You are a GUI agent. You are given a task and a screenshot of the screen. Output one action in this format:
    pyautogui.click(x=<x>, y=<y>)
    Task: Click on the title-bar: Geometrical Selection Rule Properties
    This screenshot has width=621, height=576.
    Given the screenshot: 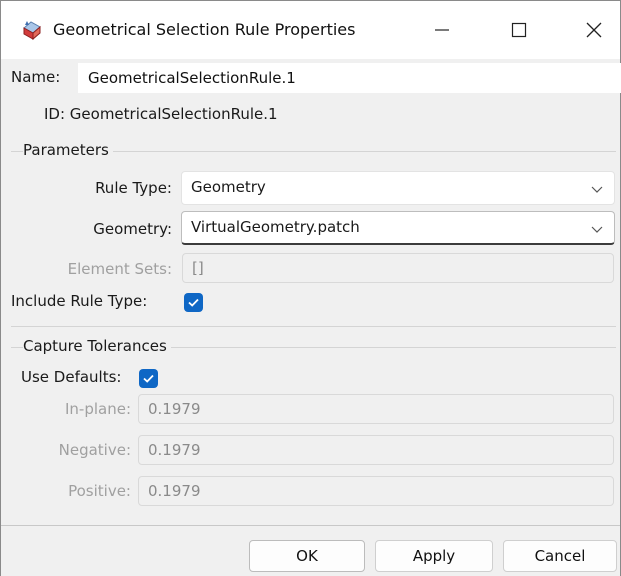 What is the action you would take?
    pyautogui.click(x=310, y=30)
    